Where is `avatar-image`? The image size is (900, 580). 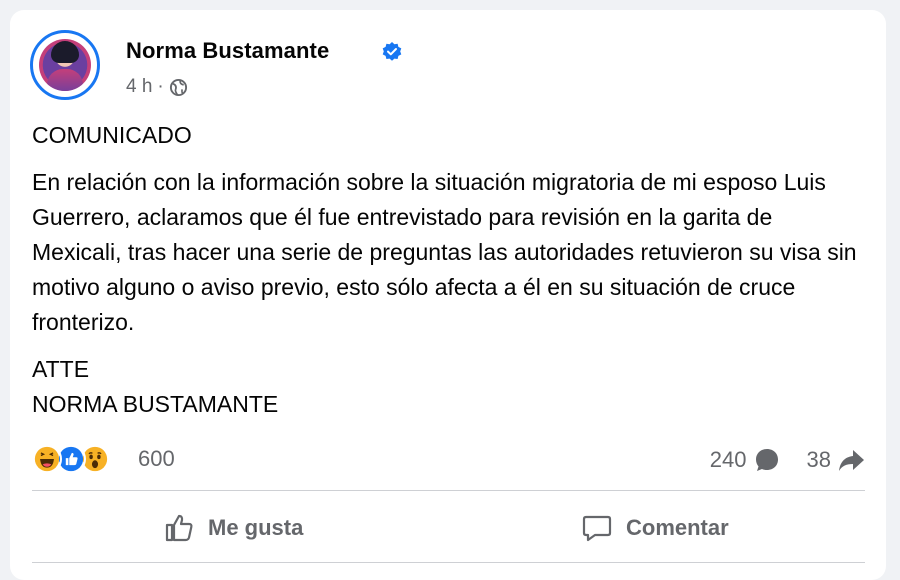
avatar-image is located at coordinates (65, 65).